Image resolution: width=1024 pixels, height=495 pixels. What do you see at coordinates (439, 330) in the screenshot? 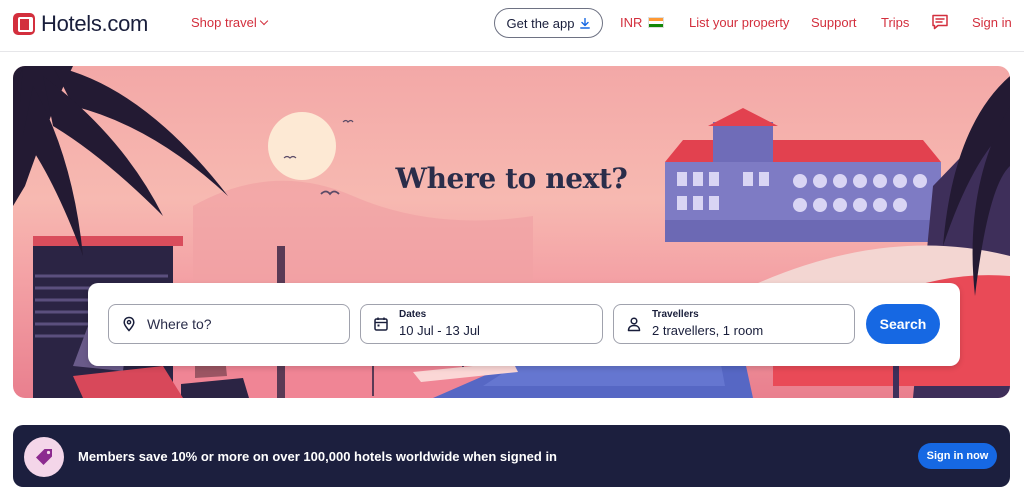
I see `dates-value: 10 Jul - 13 Jul` at bounding box center [439, 330].